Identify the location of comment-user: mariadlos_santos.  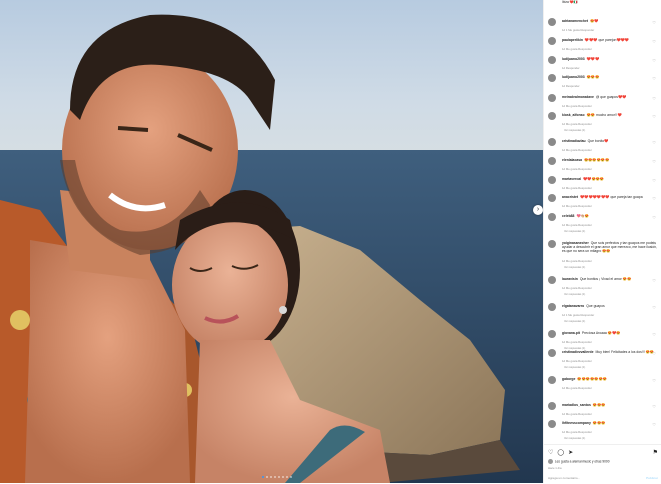
(576, 405).